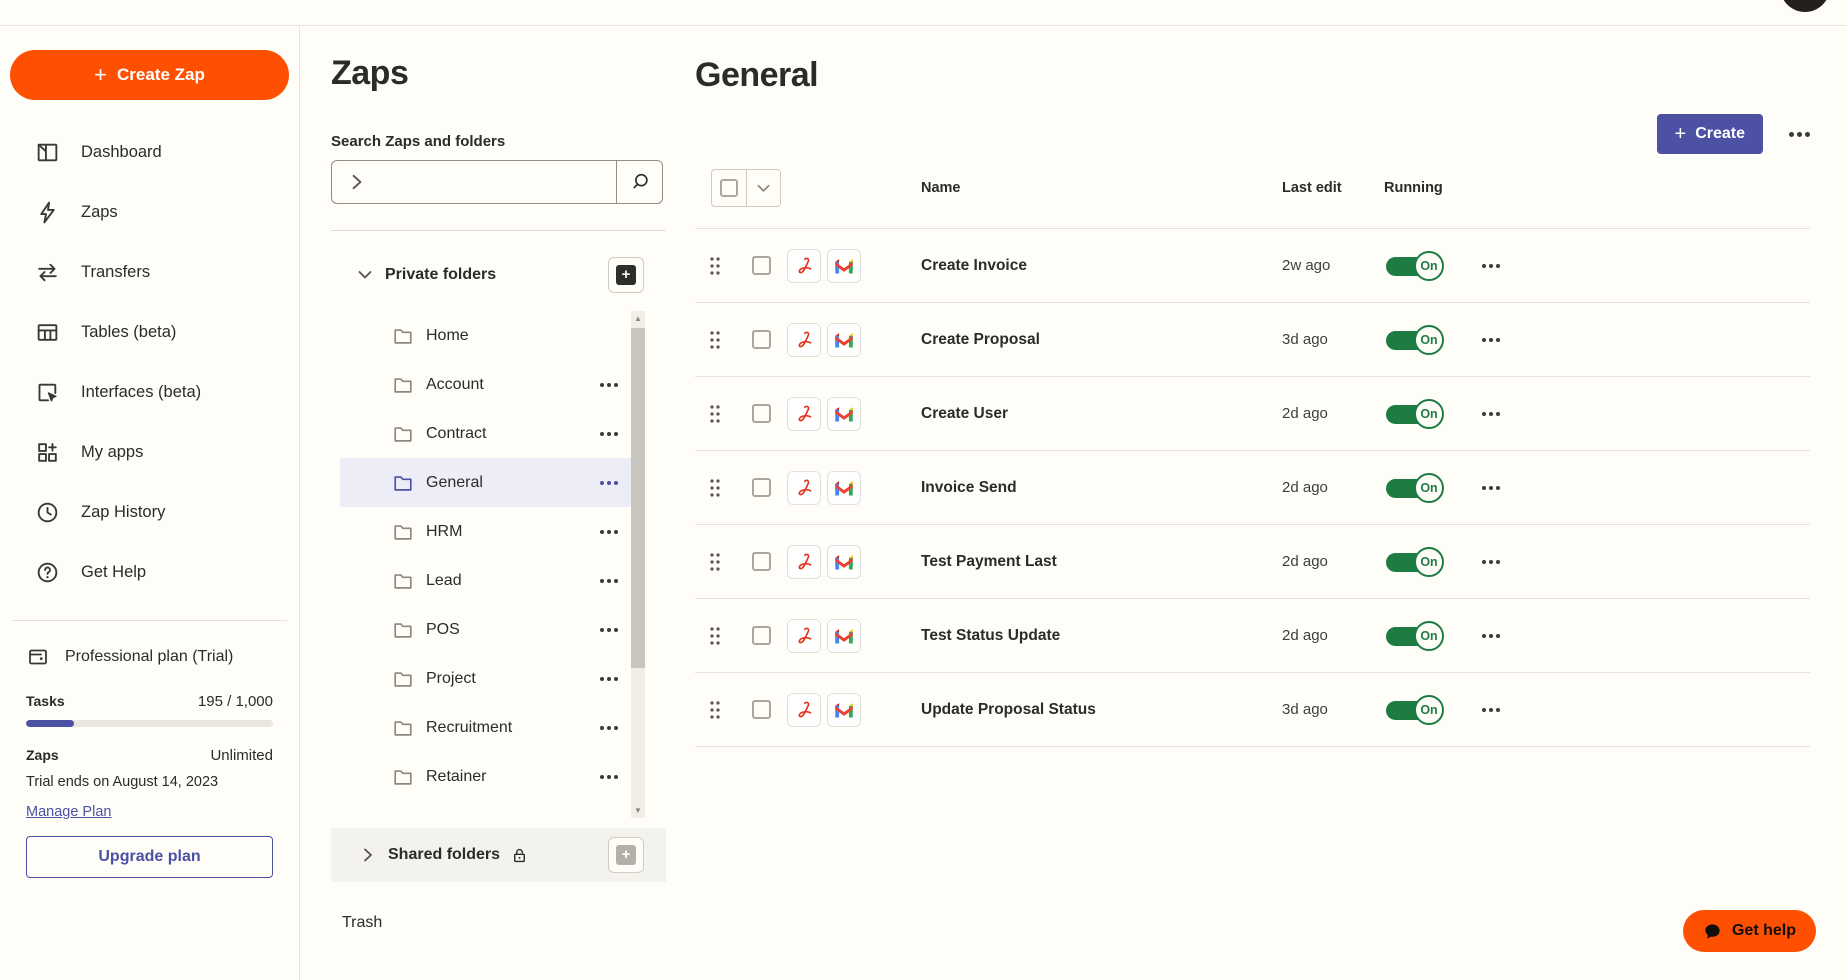 The width and height of the screenshot is (1846, 980). Describe the element at coordinates (149, 572) in the screenshot. I see `sidebar-item-get-help: Get Help` at that location.